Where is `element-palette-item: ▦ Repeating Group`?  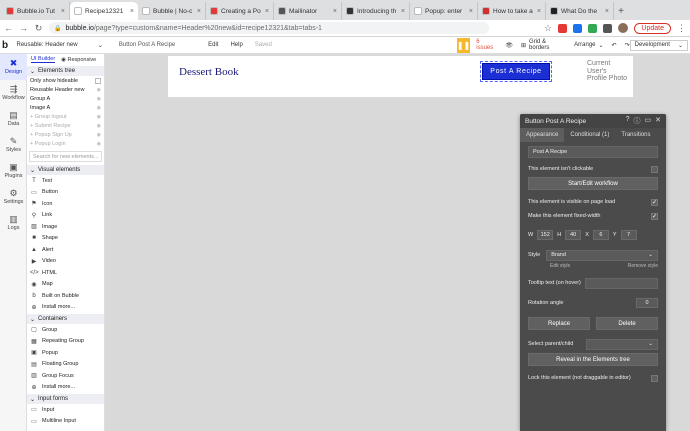 element-palette-item: ▦ Repeating Group is located at coordinates (65, 342).